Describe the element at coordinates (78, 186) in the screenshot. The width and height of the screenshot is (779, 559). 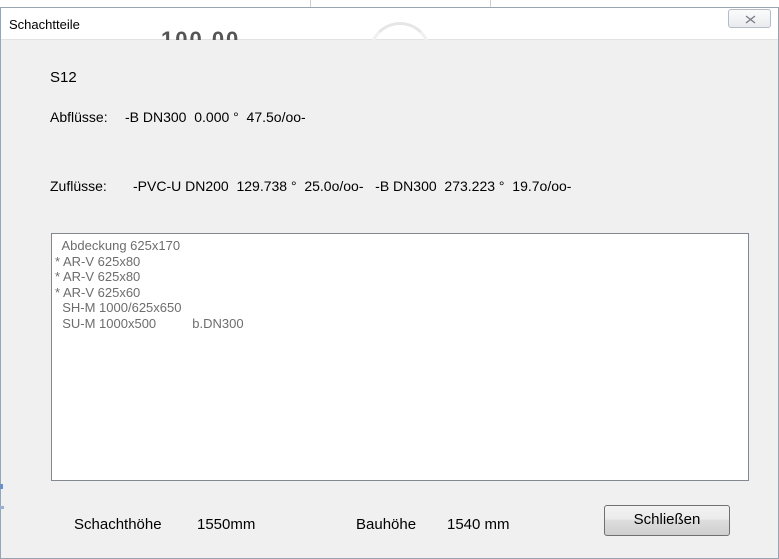
I see `inflows-label: Zuflüsse:` at that location.